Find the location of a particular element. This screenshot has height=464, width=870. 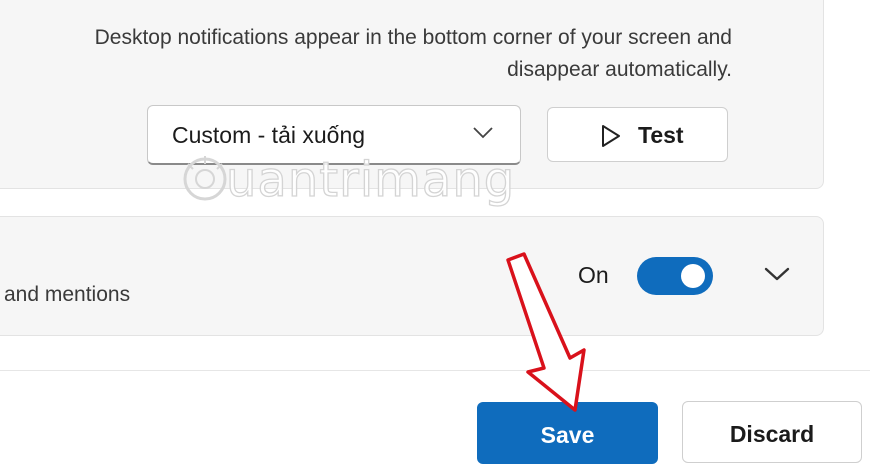

test-sound-button: Test is located at coordinates (637, 134).